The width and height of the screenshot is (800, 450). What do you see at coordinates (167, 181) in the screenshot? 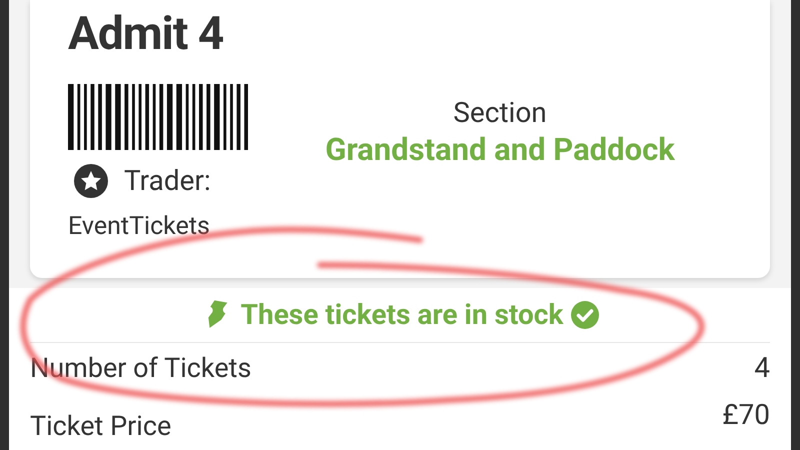
I see `trader-label: Trader:` at bounding box center [167, 181].